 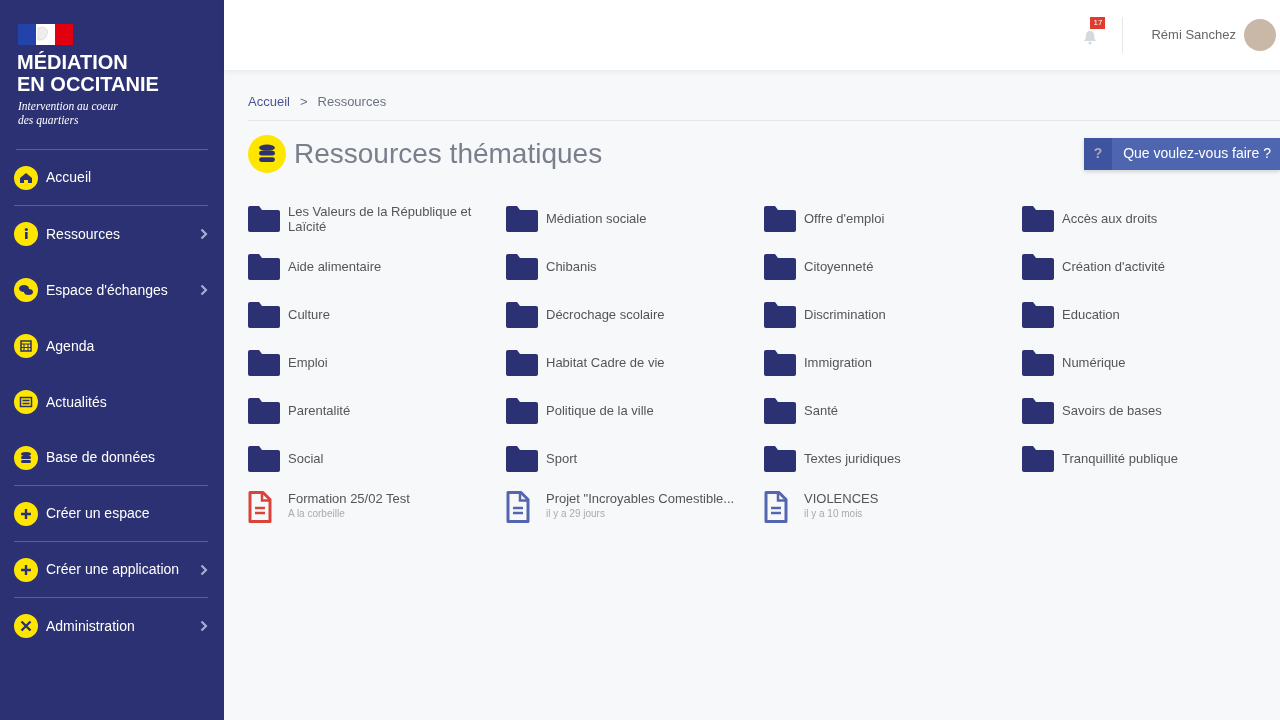 I want to click on sidebar-item: Créer une application, so click(x=111, y=570).